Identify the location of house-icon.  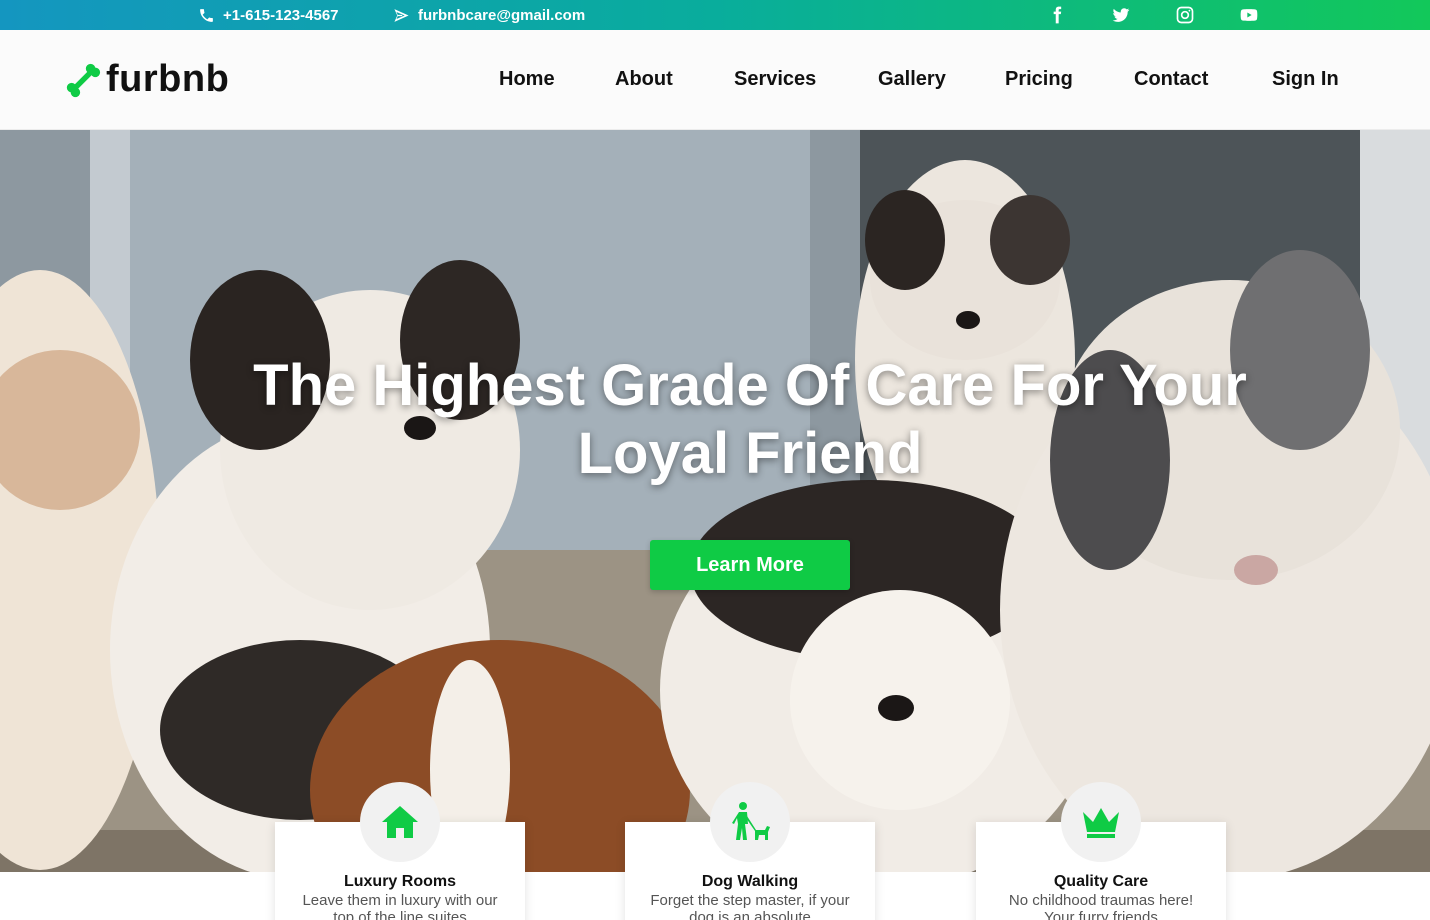
(400, 822).